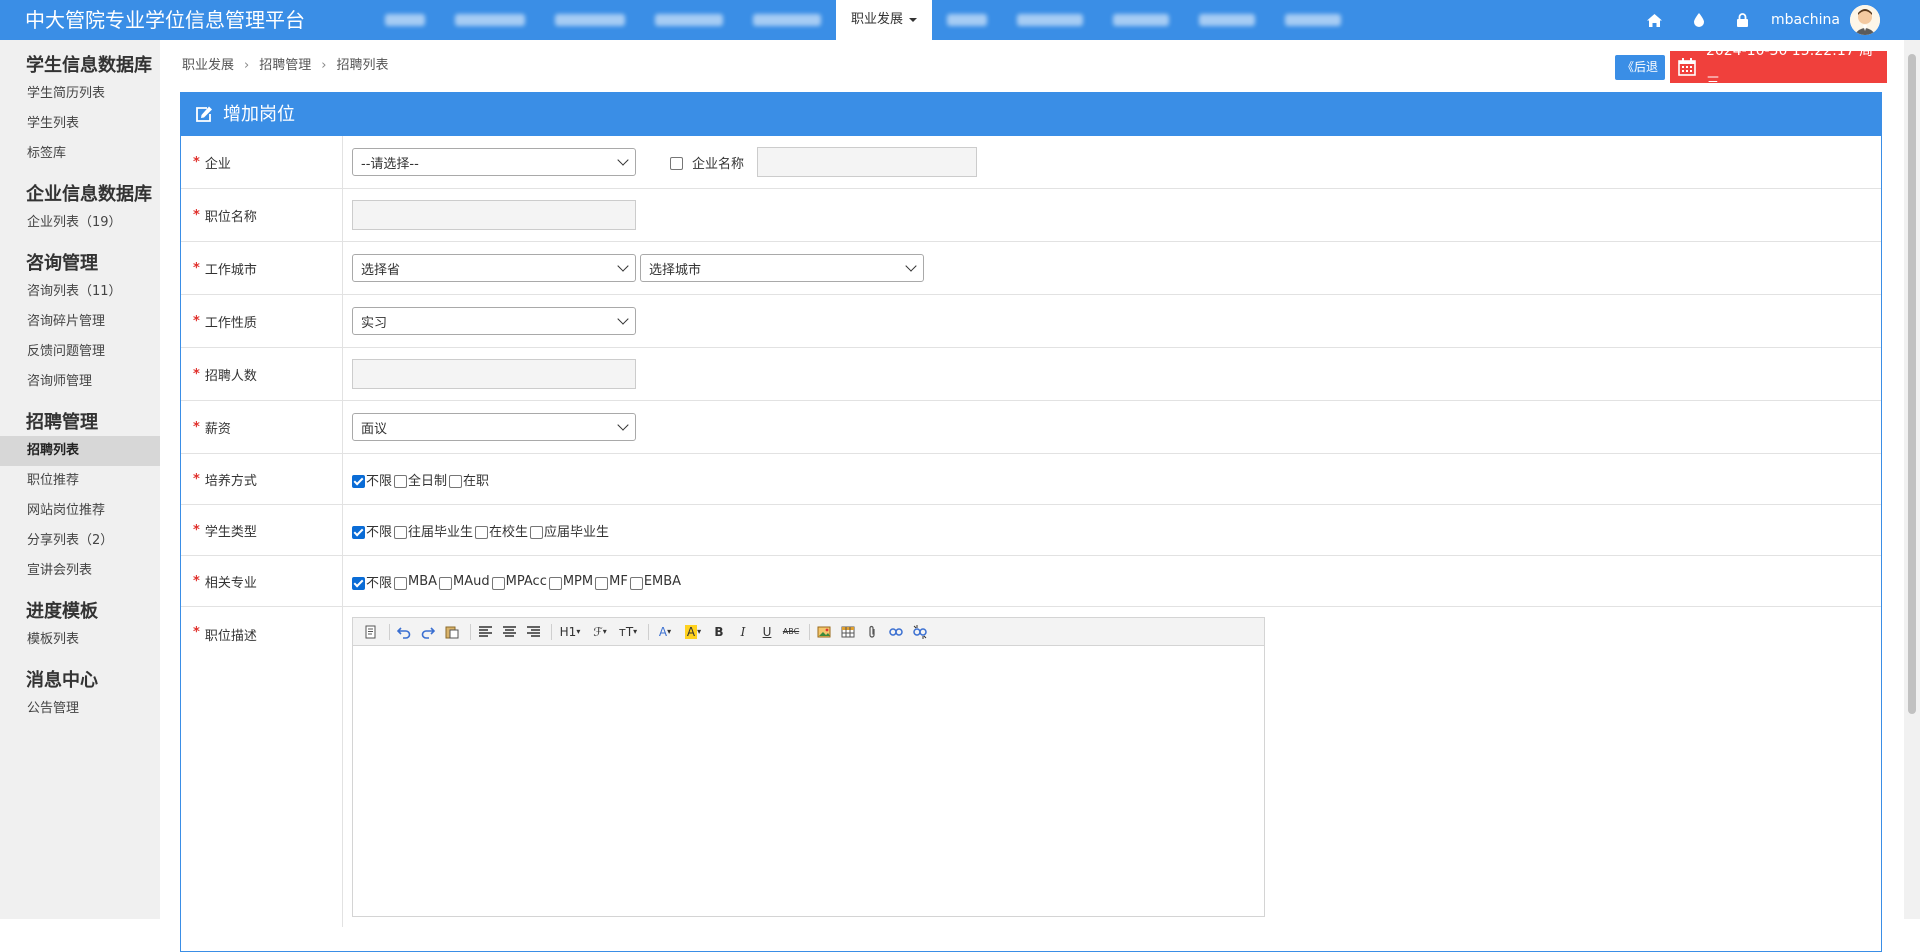 This screenshot has height=952, width=1920. I want to click on theme-drop-icon, so click(1699, 20).